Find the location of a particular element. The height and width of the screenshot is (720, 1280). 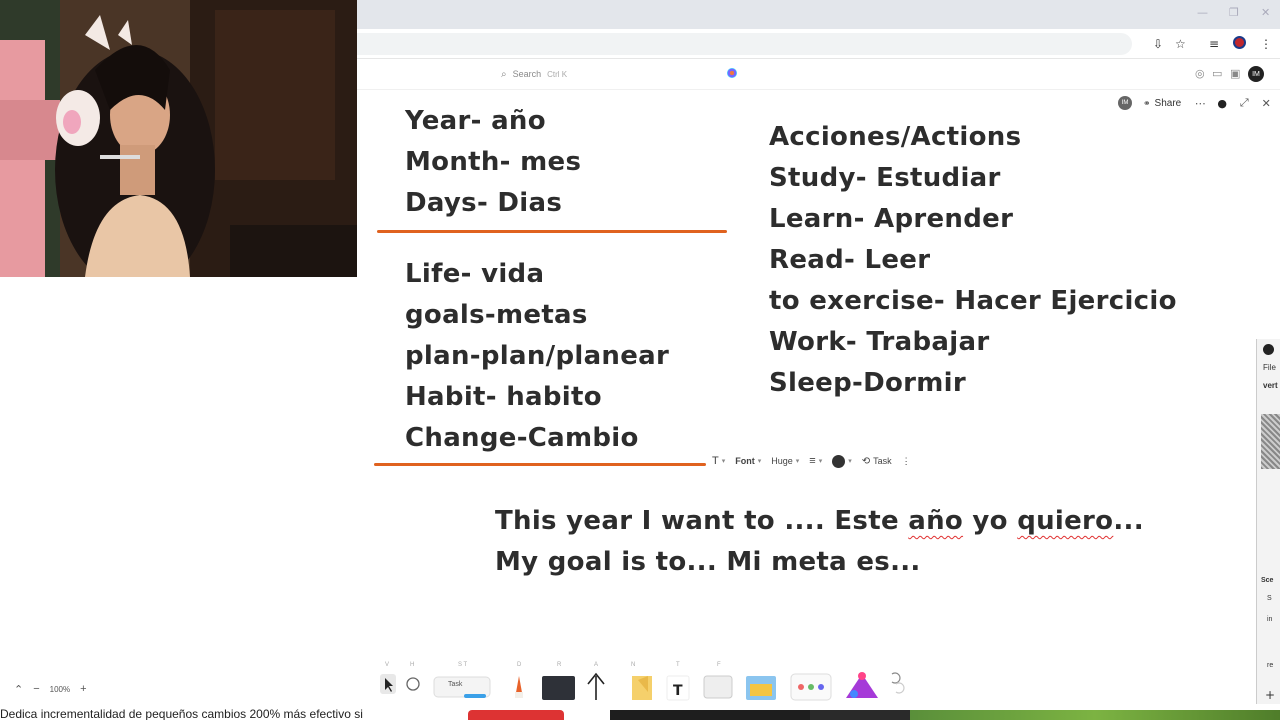

screen-record-icon: ▭ is located at coordinates (1217, 73).